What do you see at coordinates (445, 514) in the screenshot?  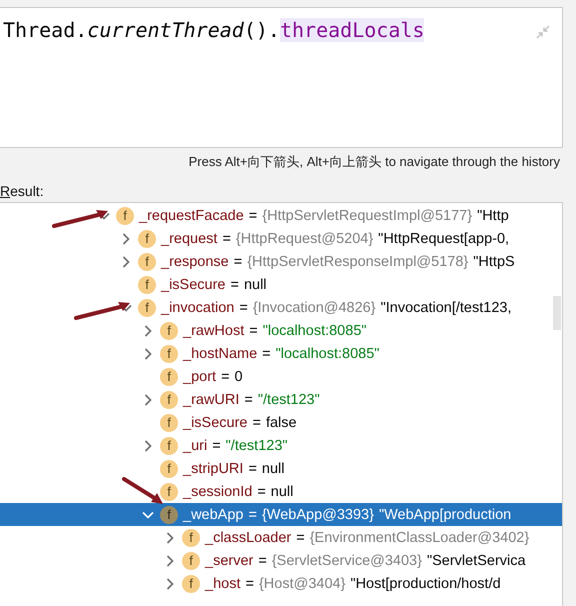 I see `field-value: "WebApp[production` at bounding box center [445, 514].